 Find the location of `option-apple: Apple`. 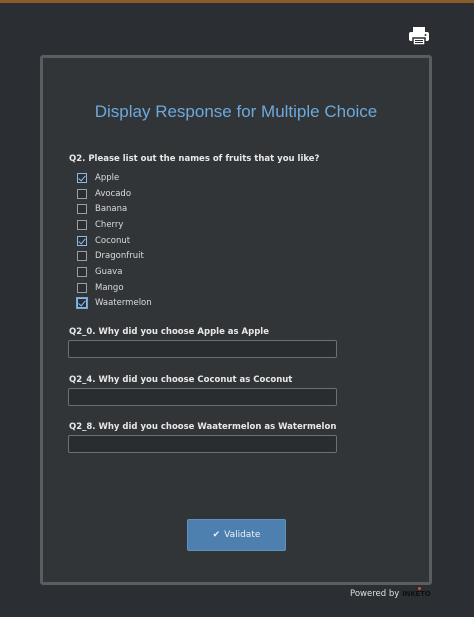

option-apple: Apple is located at coordinates (114, 178).